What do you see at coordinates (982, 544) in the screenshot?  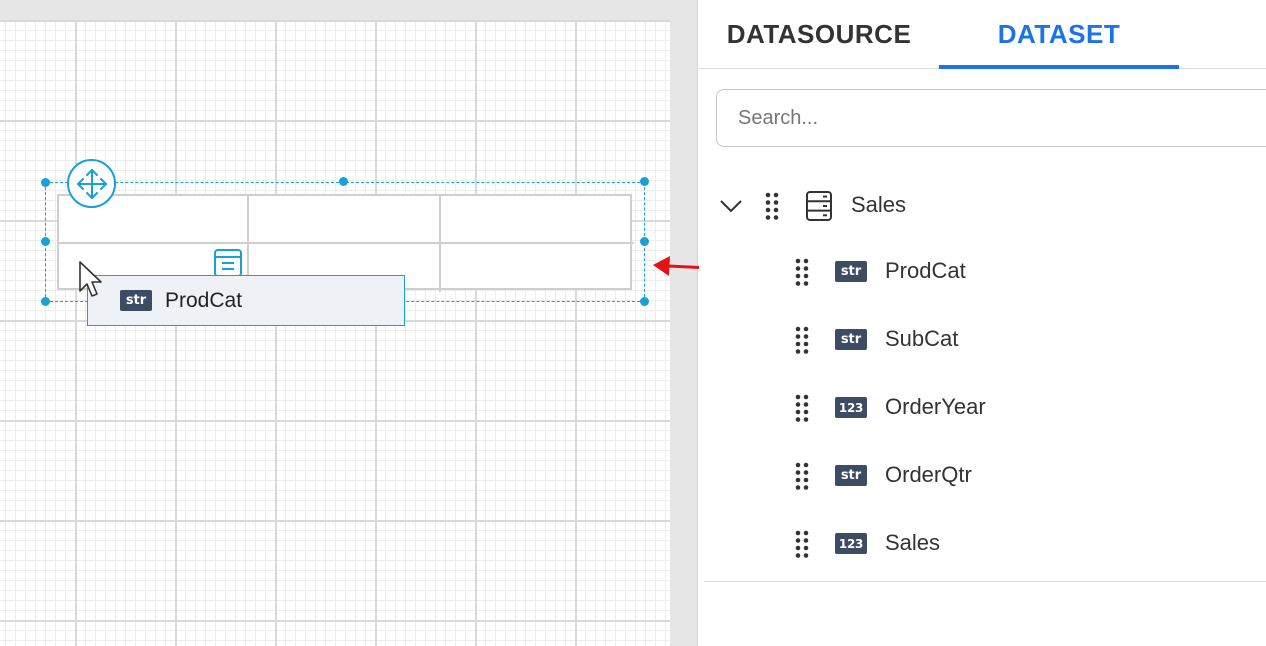 I see `field-item-sales: 123 Sales` at bounding box center [982, 544].